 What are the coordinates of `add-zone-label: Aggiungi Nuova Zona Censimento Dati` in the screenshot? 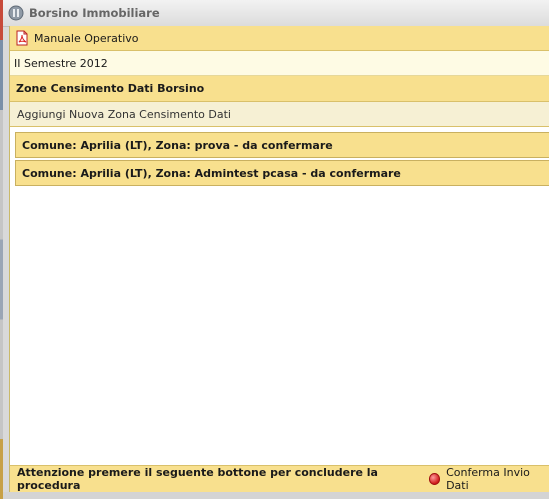 It's located at (124, 114).